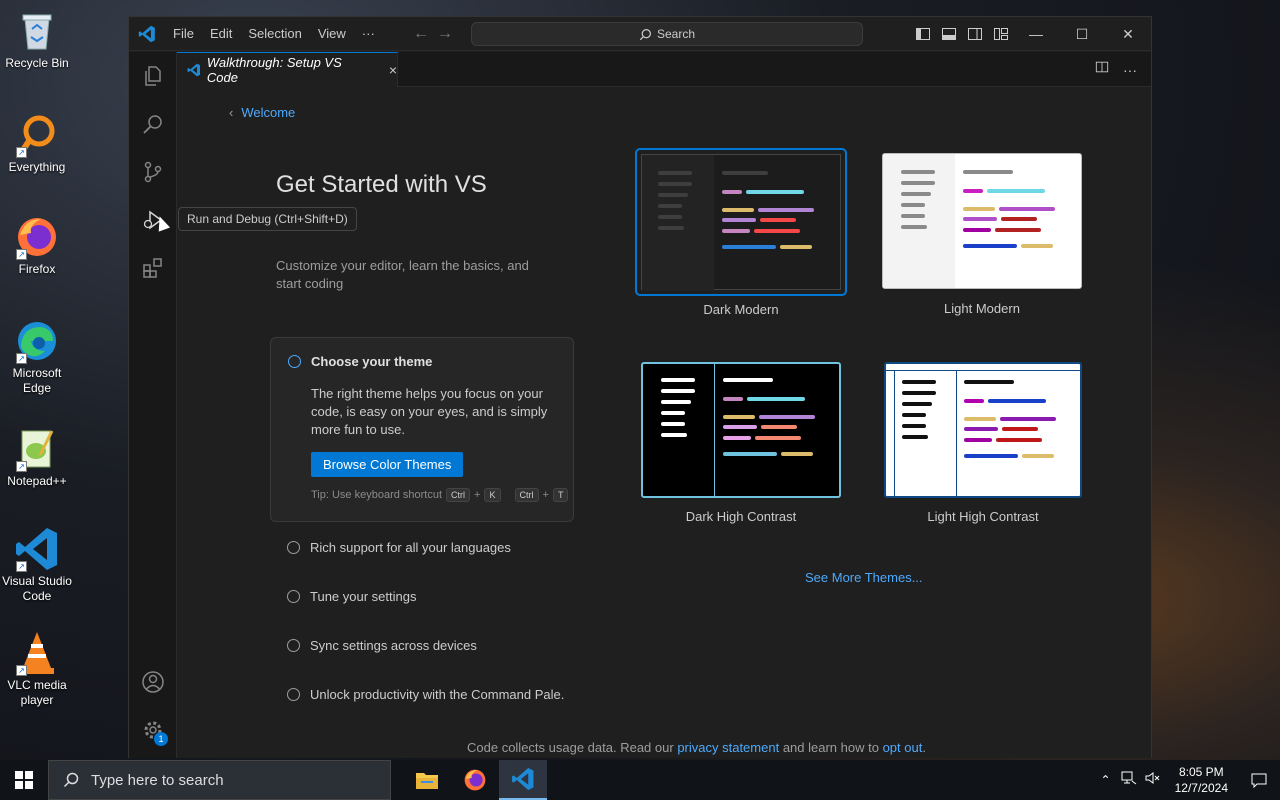  Describe the element at coordinates (268, 112) in the screenshot. I see `back-label: Welcome` at that location.